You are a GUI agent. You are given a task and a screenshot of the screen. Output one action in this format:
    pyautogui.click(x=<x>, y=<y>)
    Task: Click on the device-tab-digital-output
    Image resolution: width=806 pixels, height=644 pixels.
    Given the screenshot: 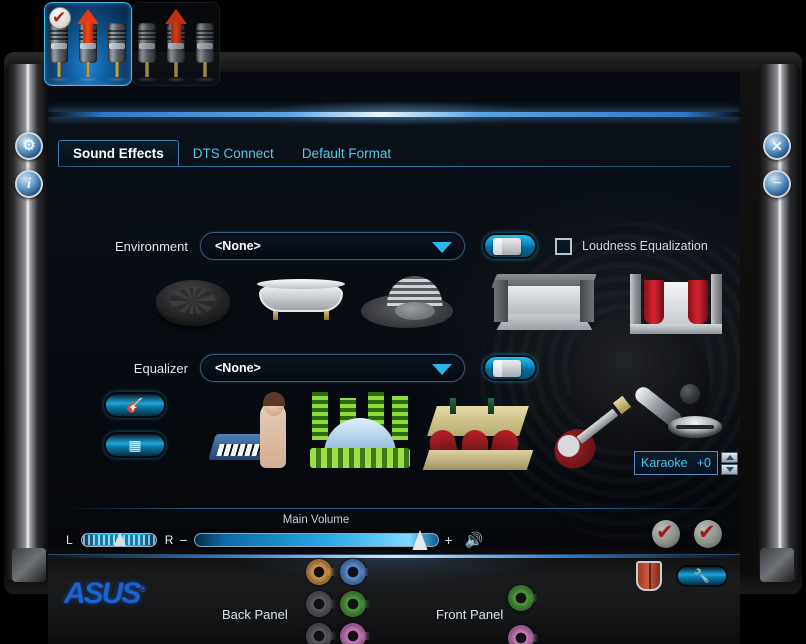 What is the action you would take?
    pyautogui.click(x=176, y=44)
    